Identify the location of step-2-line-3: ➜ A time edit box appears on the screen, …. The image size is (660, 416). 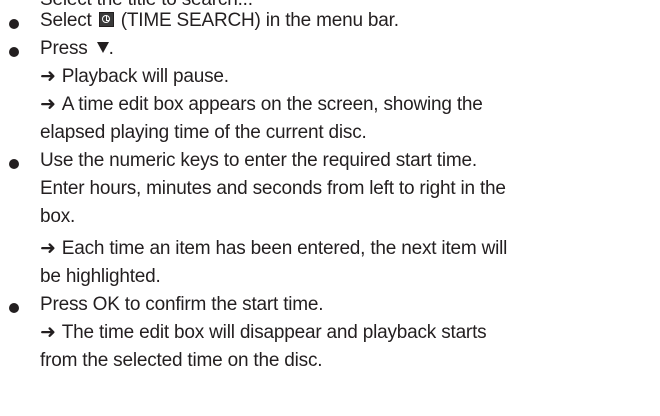
(261, 105).